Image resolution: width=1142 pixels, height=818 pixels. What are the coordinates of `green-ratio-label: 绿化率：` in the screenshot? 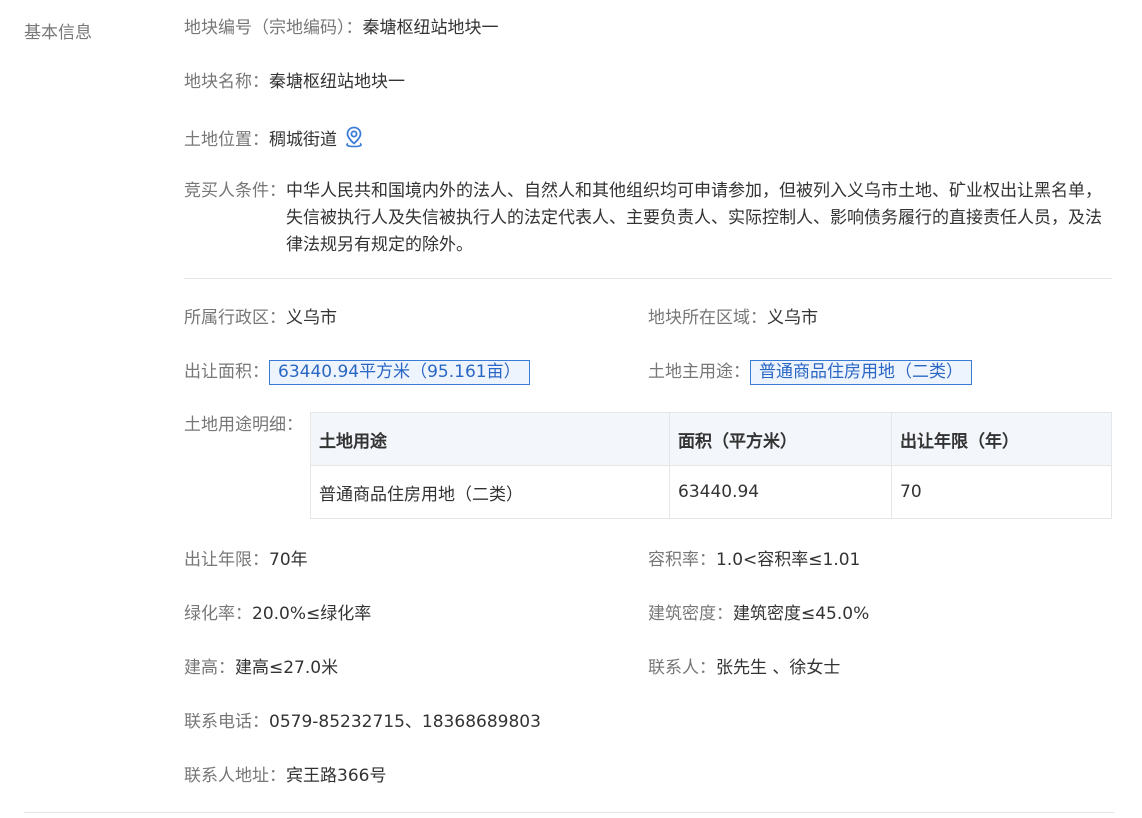 It's located at (218, 614).